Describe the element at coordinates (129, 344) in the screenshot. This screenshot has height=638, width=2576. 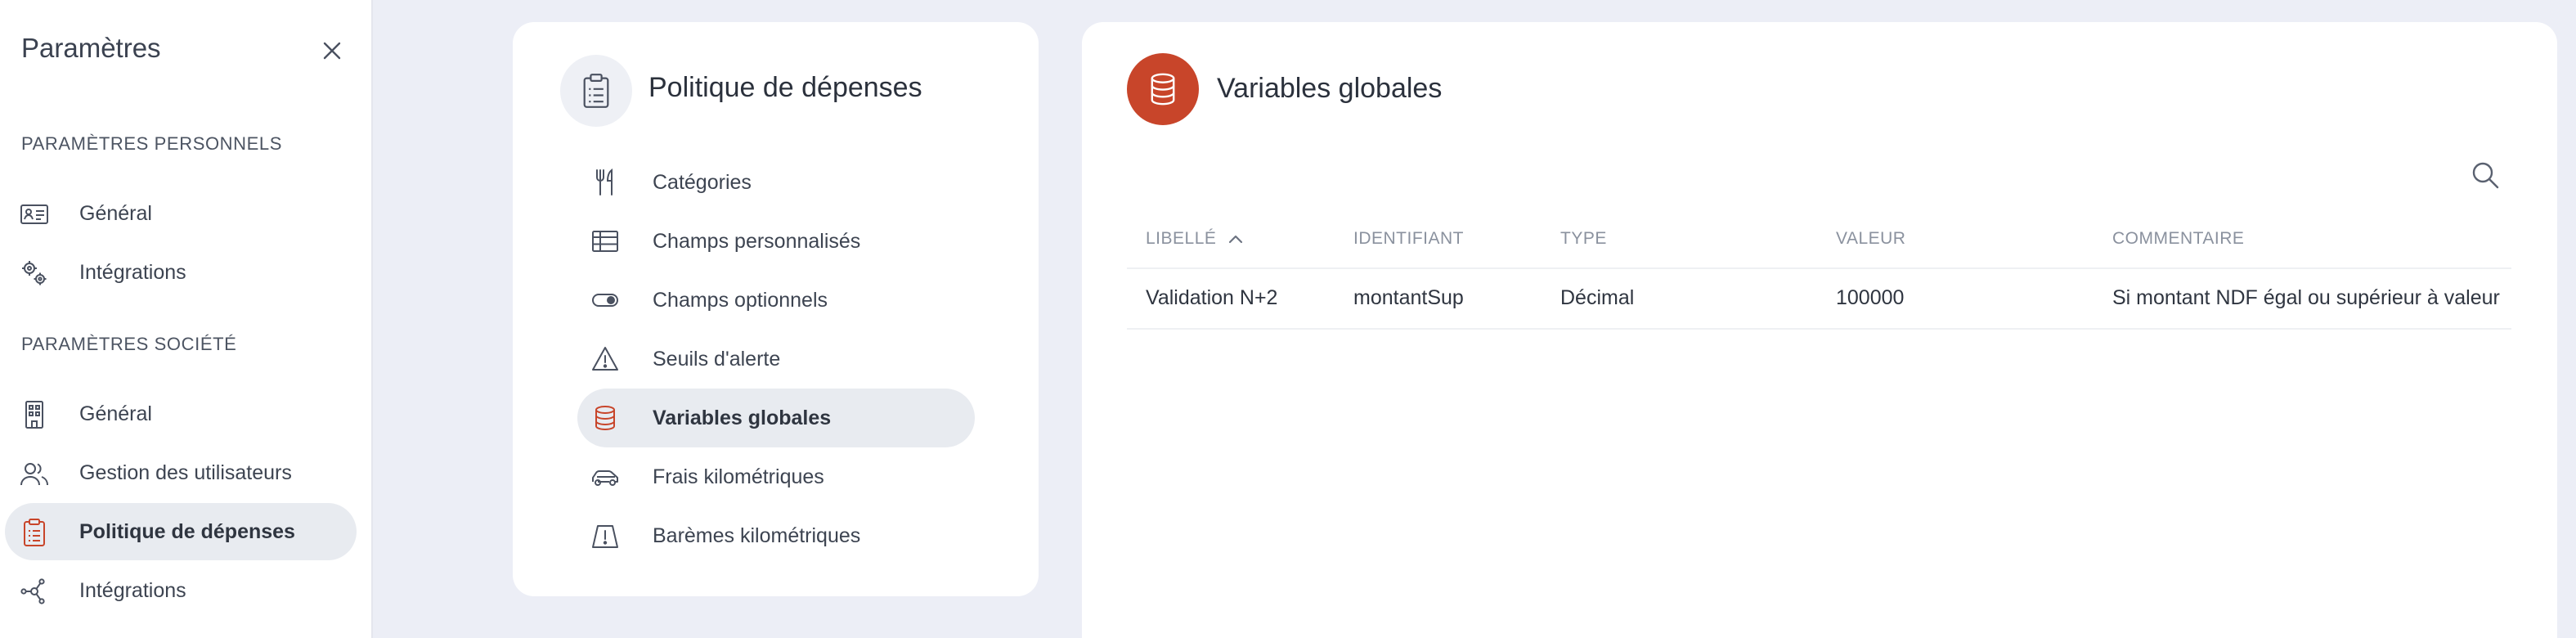
I see `company-settings-heading: PARAMÈTRES SOCIÉTÉ` at that location.